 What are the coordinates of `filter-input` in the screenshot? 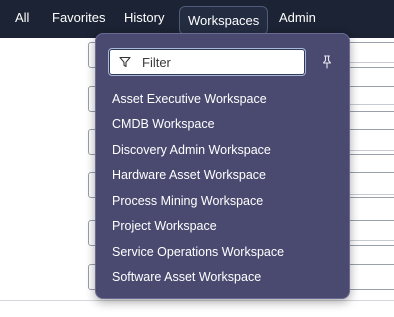 It's located at (221, 62).